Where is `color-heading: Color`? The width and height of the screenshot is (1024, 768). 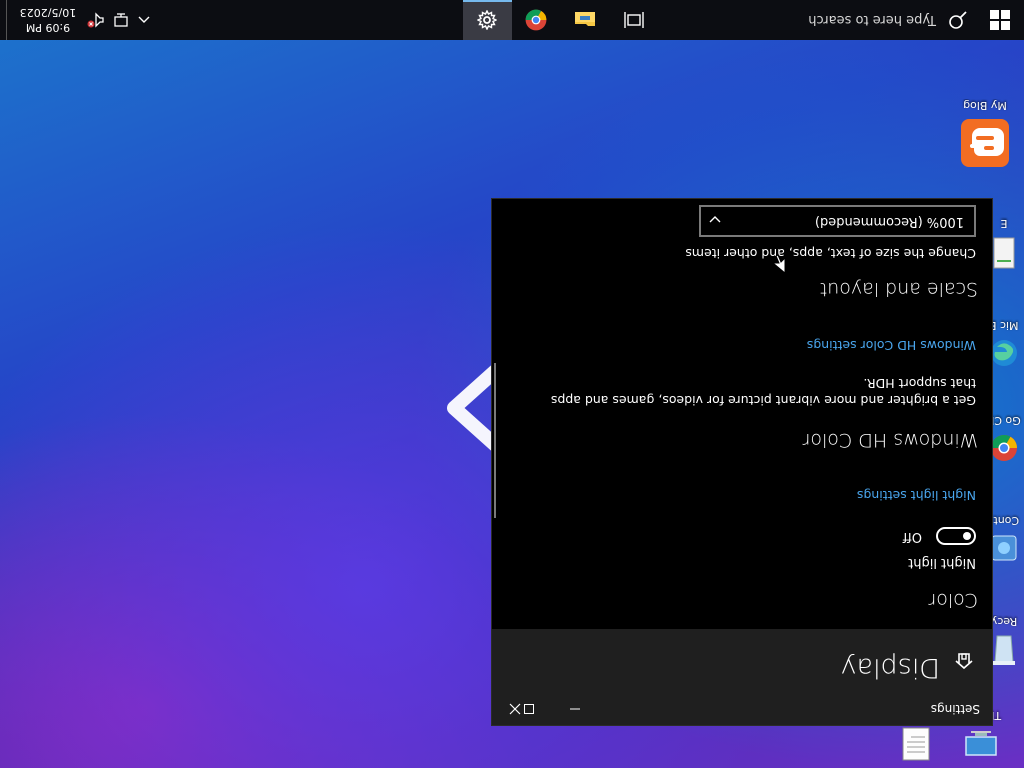 color-heading: Color is located at coordinates (953, 600).